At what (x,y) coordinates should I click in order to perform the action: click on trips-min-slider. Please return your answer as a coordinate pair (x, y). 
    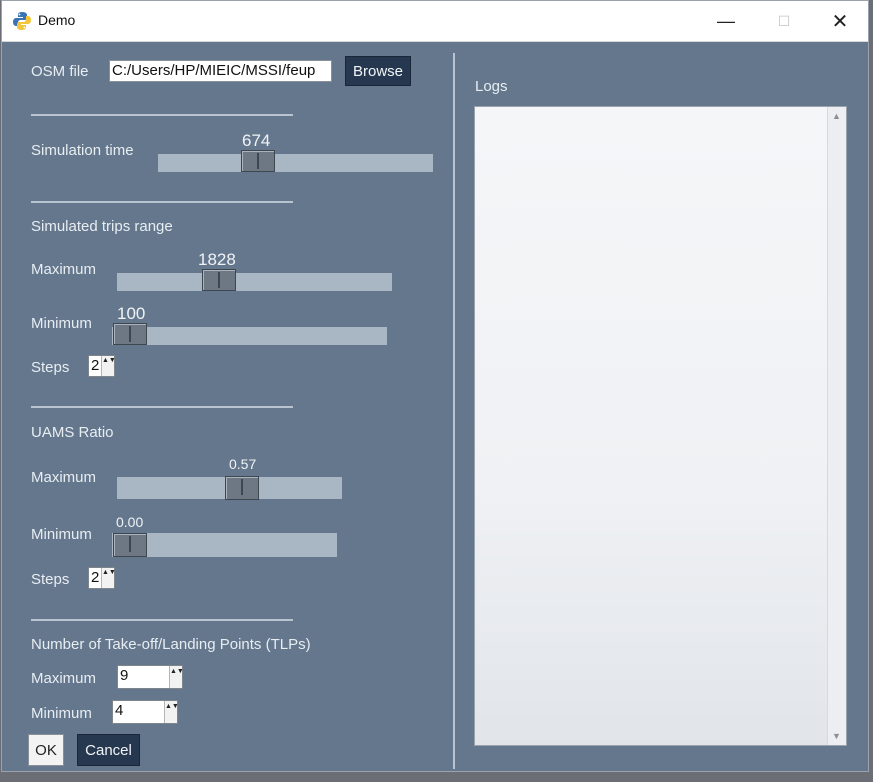
    Looking at the image, I should click on (249, 334).